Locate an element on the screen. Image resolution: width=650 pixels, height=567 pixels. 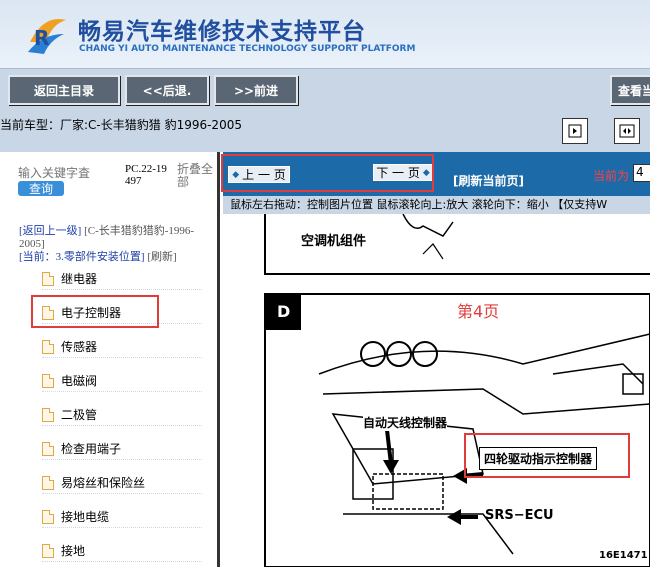
tree-item-label: 电磁阀 is located at coordinates (79, 381).